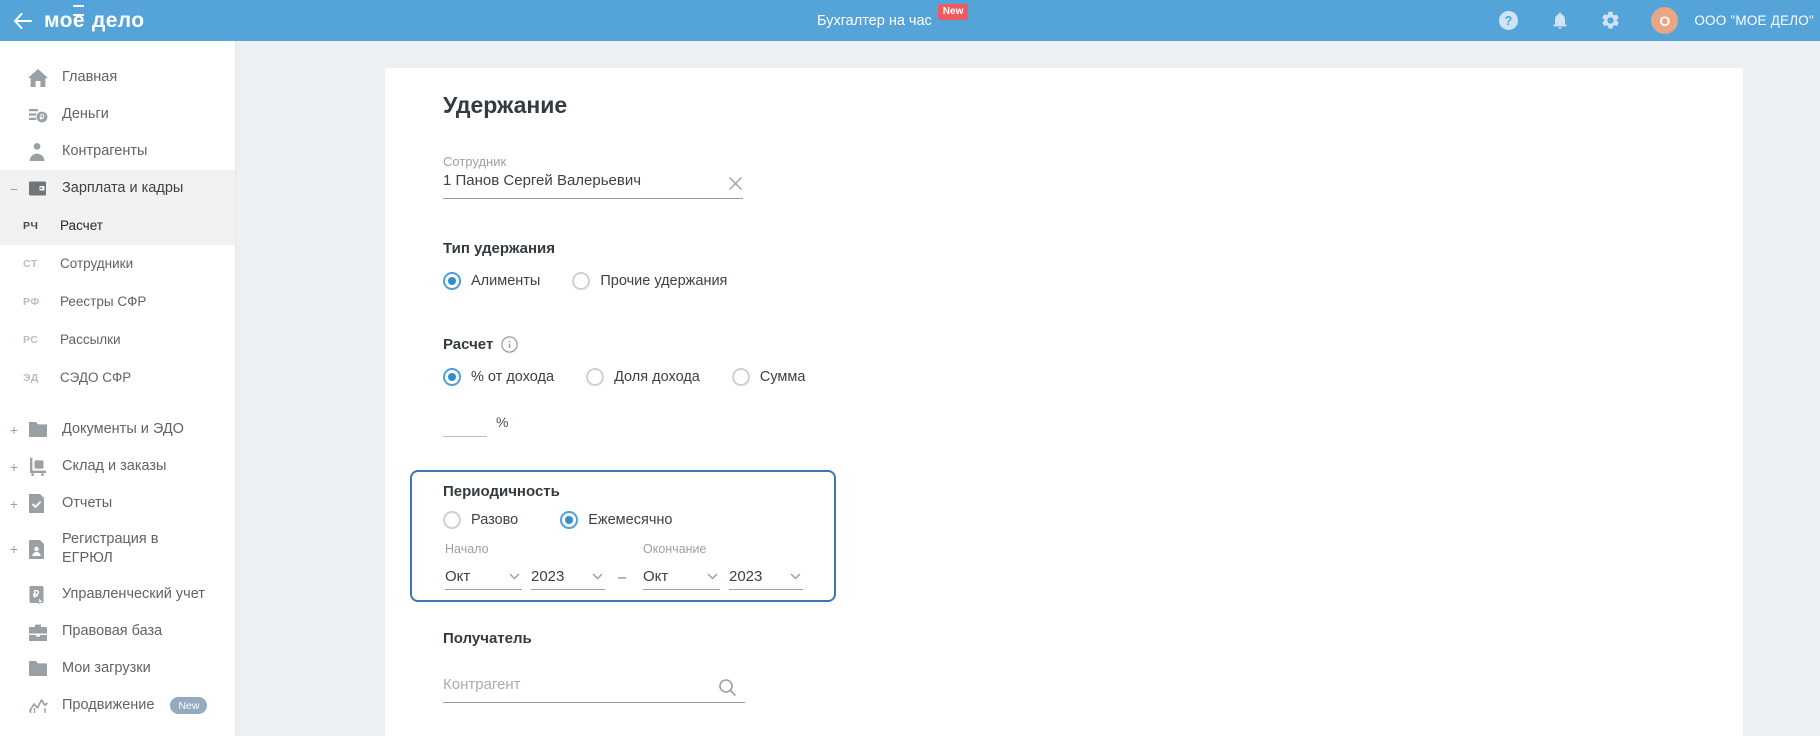  Describe the element at coordinates (481, 344) in the screenshot. I see `calculation-heading: Расчет` at that location.